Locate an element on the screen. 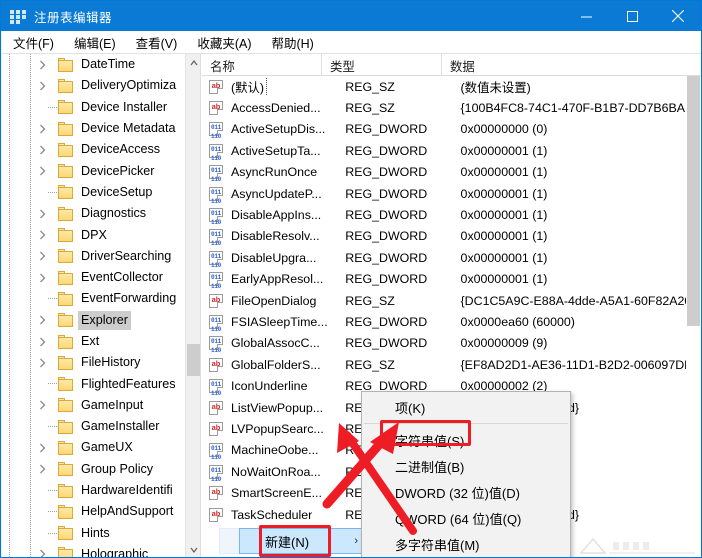  tree-node-explorer: Explorer is located at coordinates (101, 320).